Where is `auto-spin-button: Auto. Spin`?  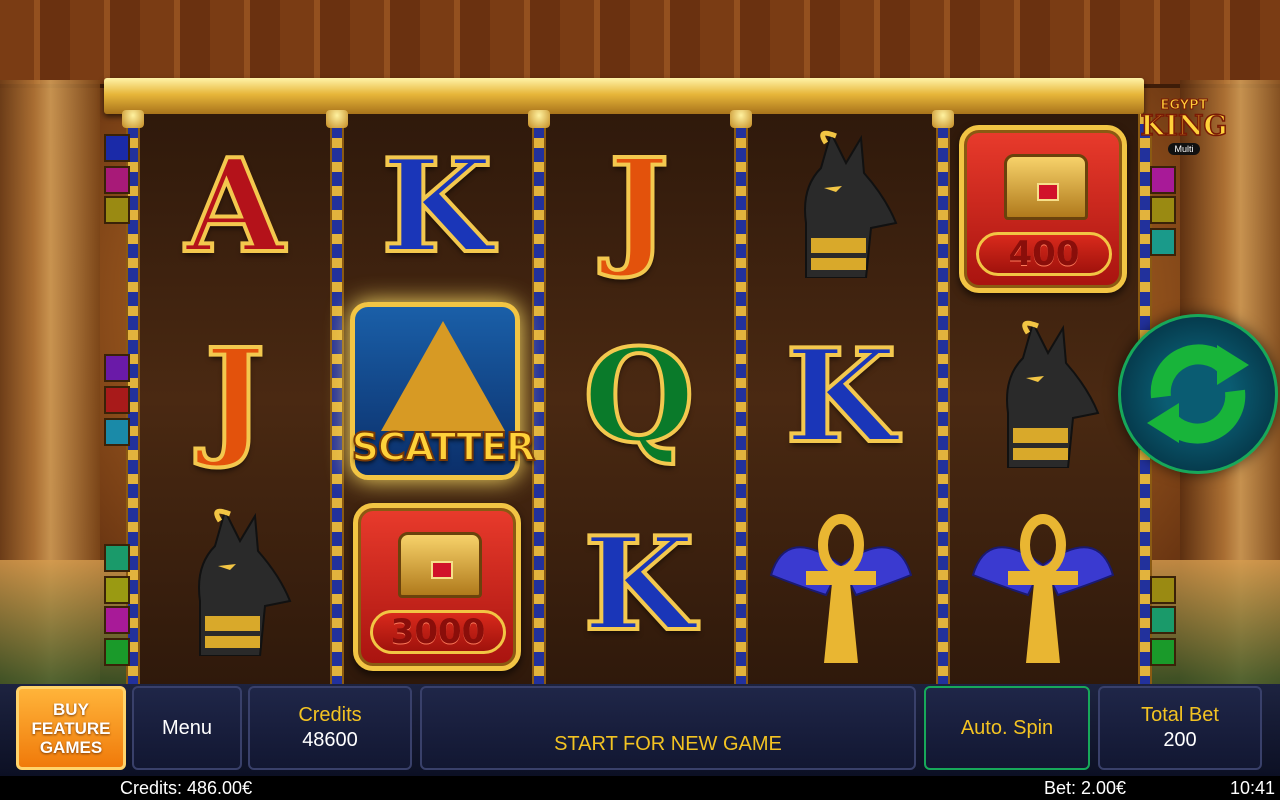 auto-spin-button: Auto. Spin is located at coordinates (1007, 728).